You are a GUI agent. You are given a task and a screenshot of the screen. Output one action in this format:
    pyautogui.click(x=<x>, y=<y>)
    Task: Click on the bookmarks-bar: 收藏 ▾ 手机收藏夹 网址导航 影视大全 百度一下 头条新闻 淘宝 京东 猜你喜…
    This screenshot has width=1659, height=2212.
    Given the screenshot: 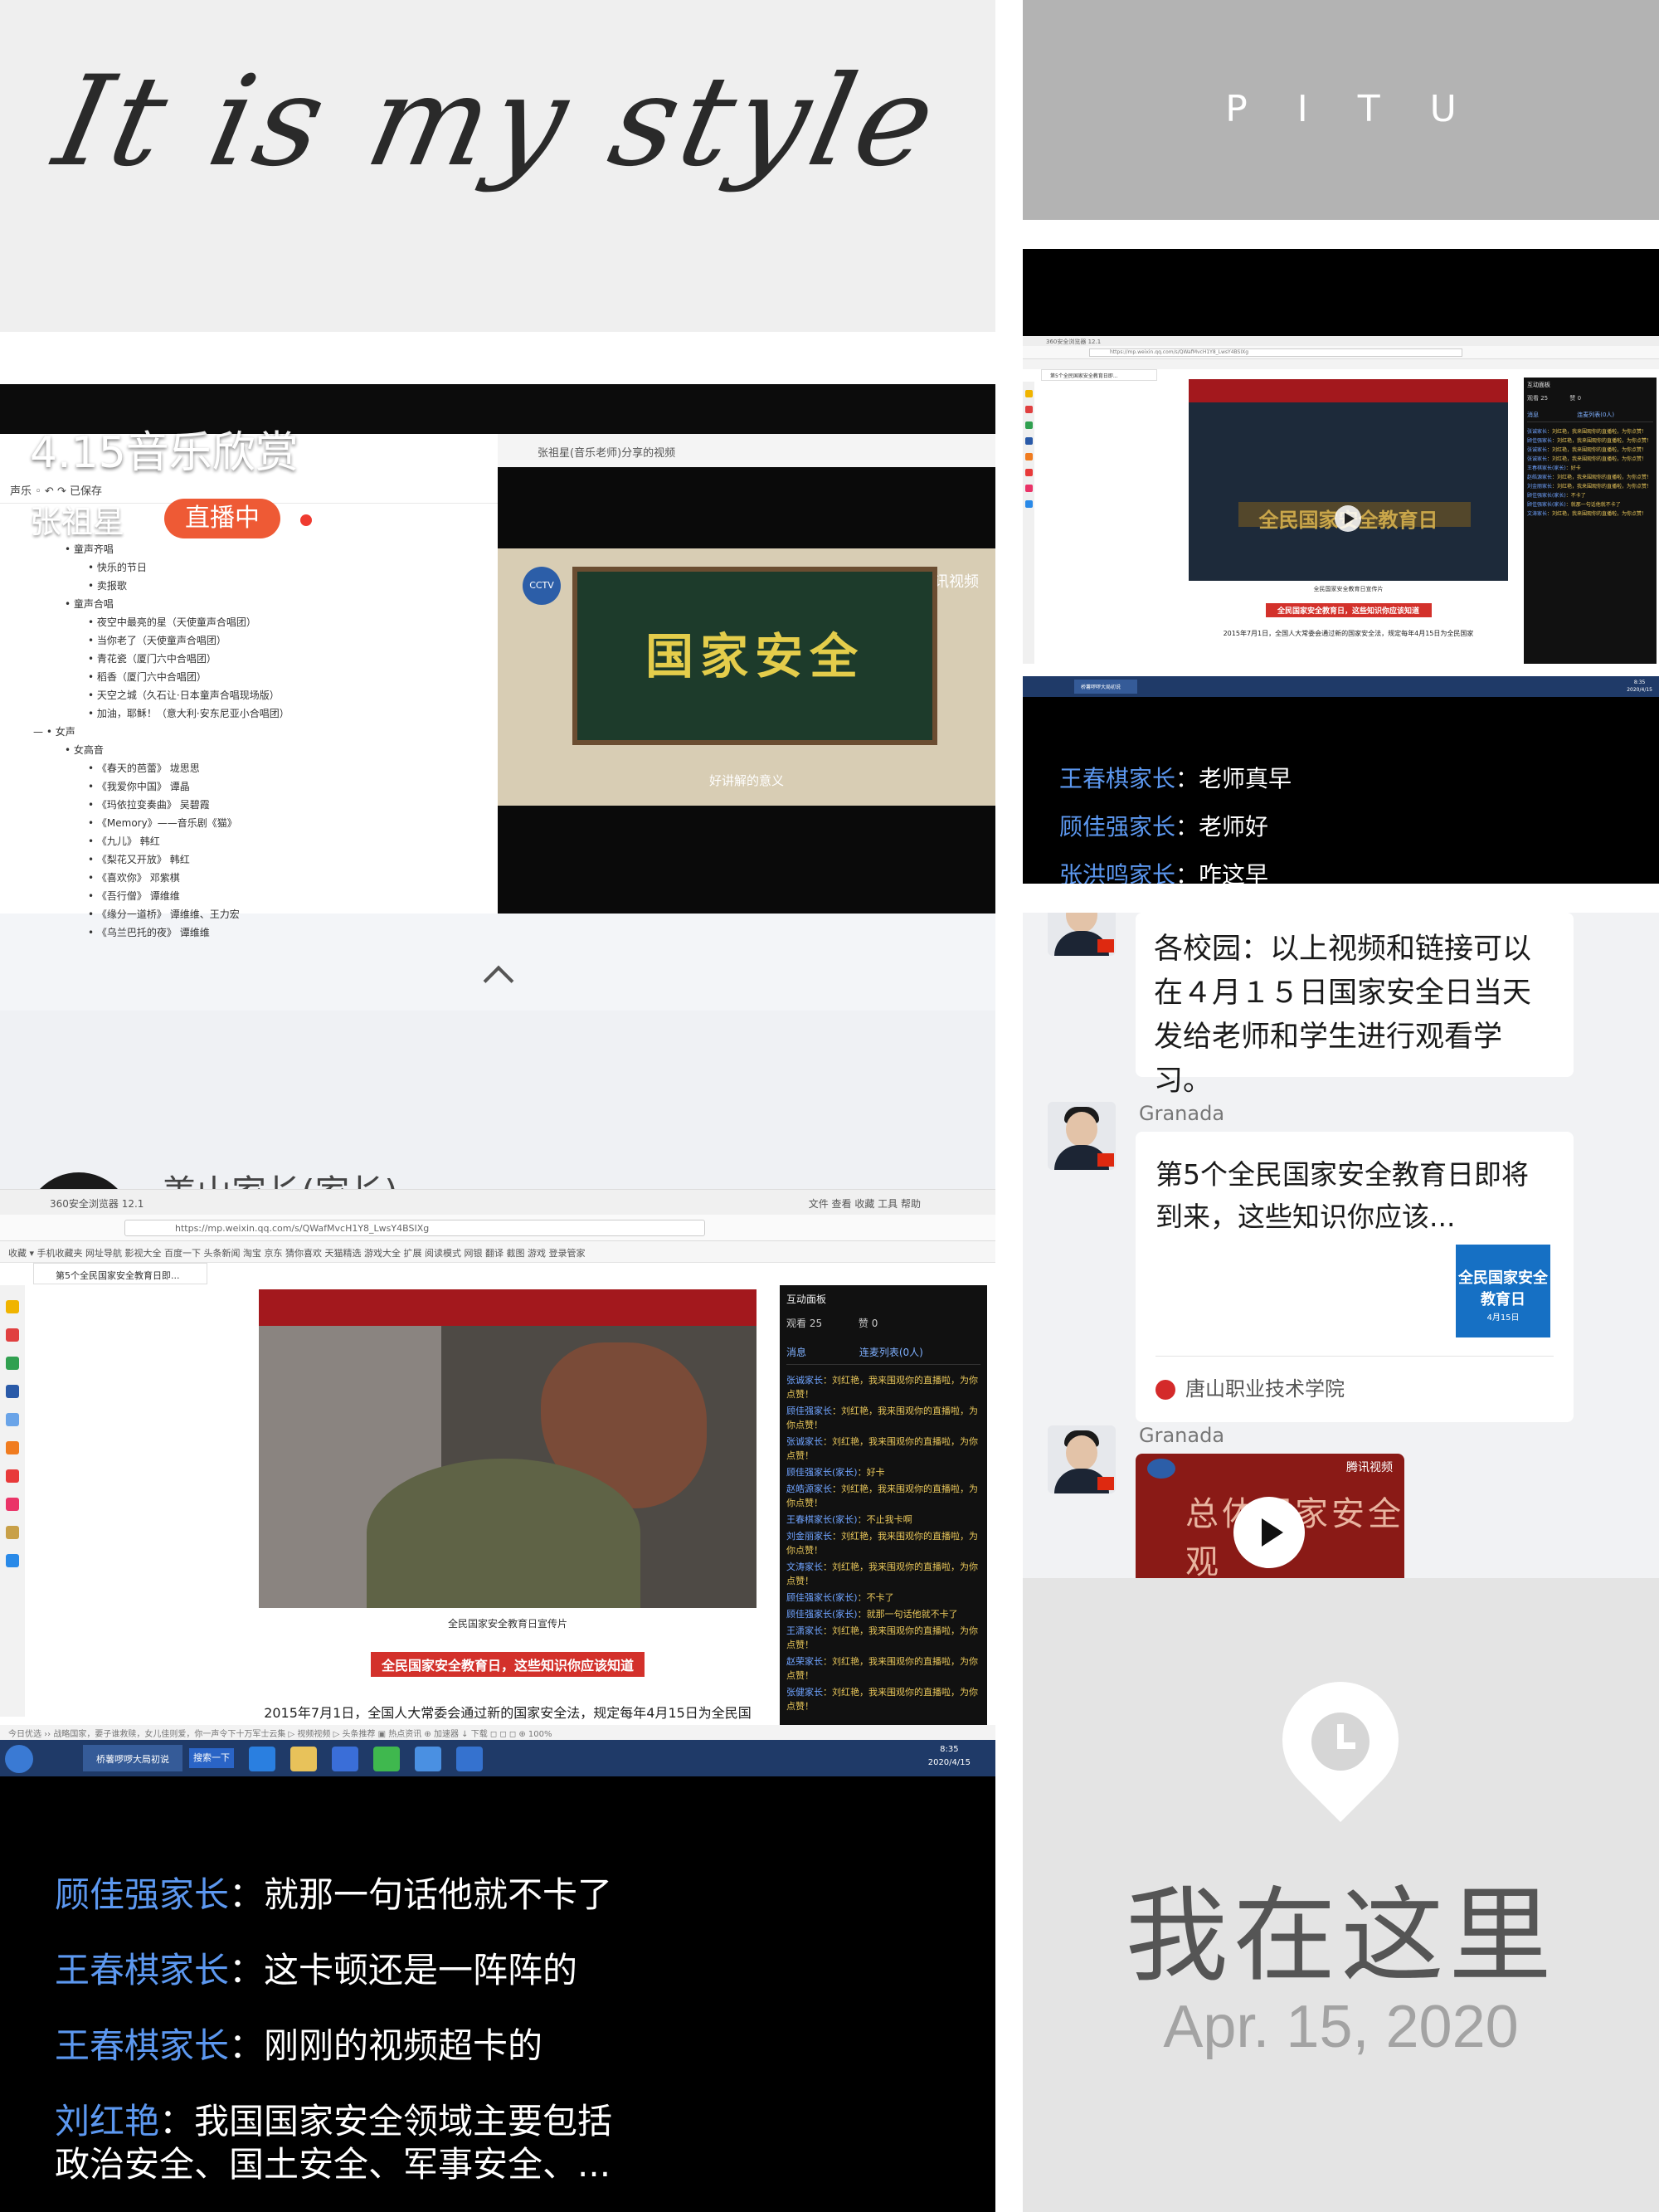 What is the action you would take?
    pyautogui.click(x=497, y=1252)
    